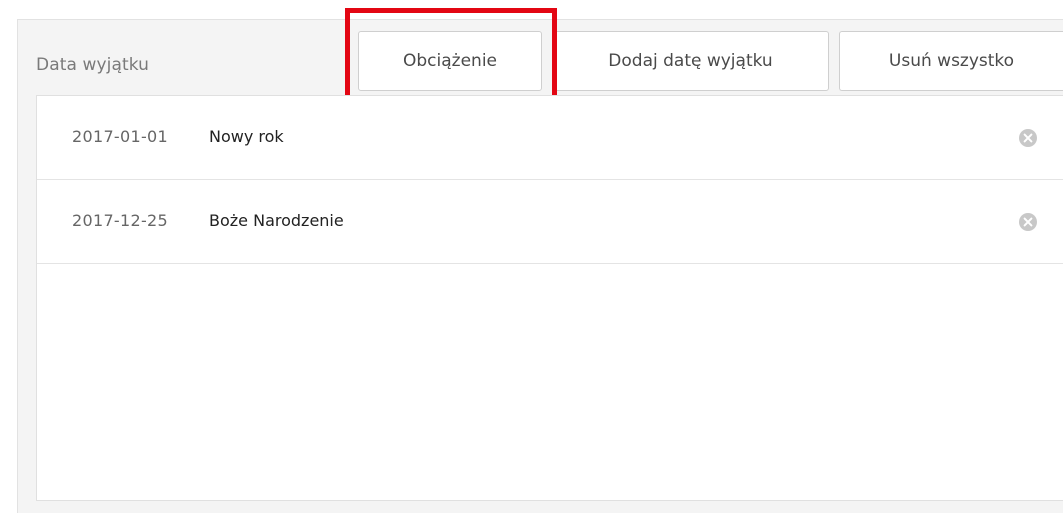 The height and width of the screenshot is (513, 1063). What do you see at coordinates (93, 65) in the screenshot?
I see `section-label: Data wyjątku` at bounding box center [93, 65].